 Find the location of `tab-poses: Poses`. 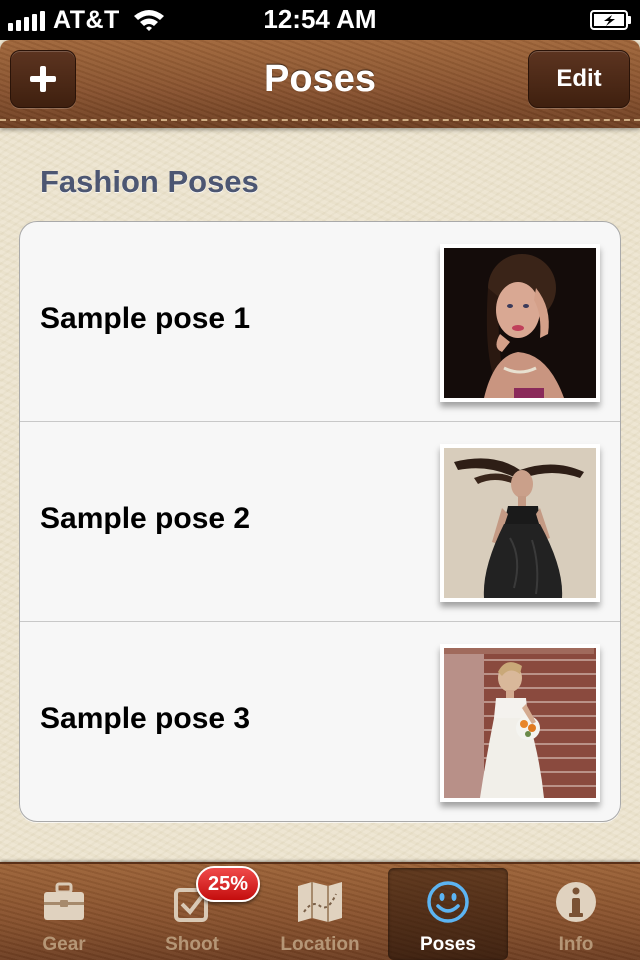

tab-poses: Poses is located at coordinates (448, 914).